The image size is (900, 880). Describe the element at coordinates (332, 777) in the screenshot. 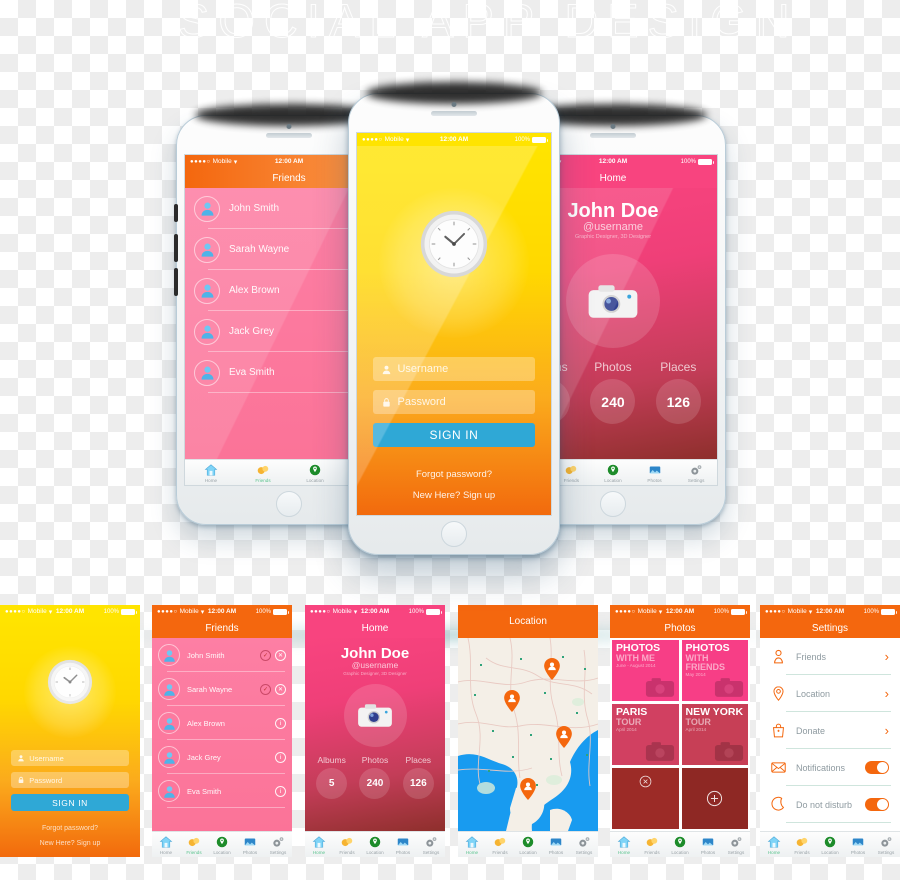

I see `stat-albums: Albums 5` at that location.